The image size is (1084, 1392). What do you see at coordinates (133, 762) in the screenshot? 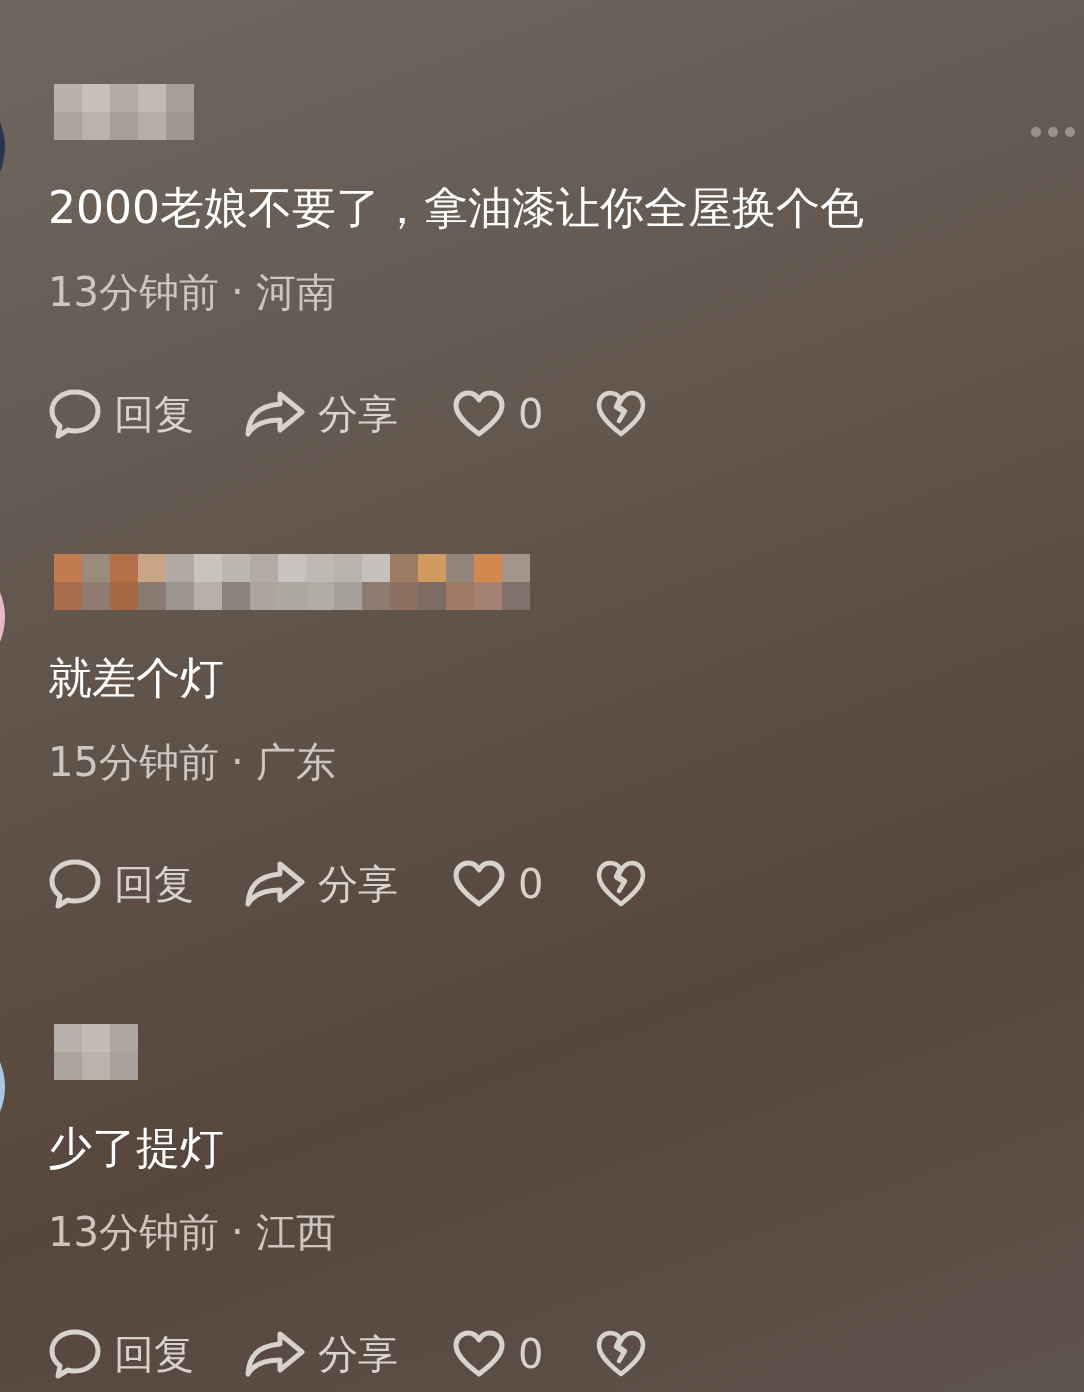
I see `comment-time: 15分钟前` at bounding box center [133, 762].